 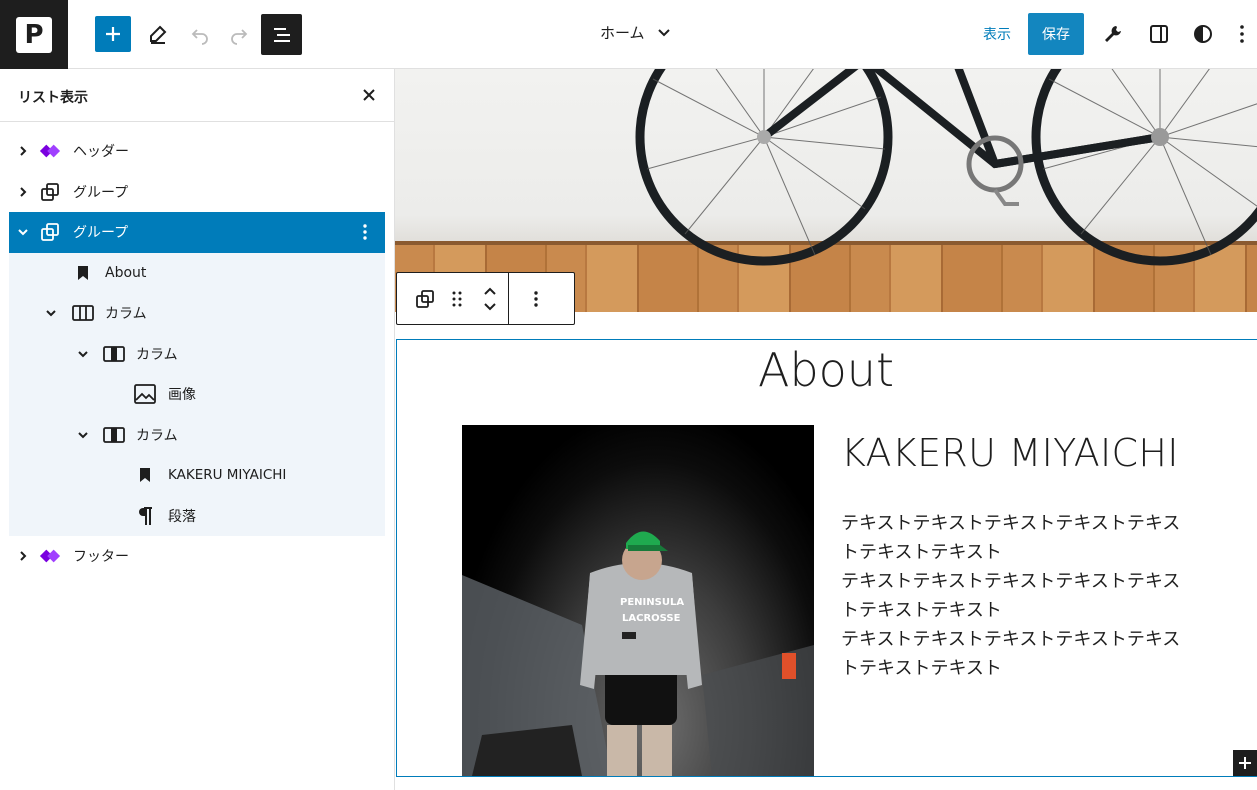 I want to click on block-toolbar, so click(x=485, y=298).